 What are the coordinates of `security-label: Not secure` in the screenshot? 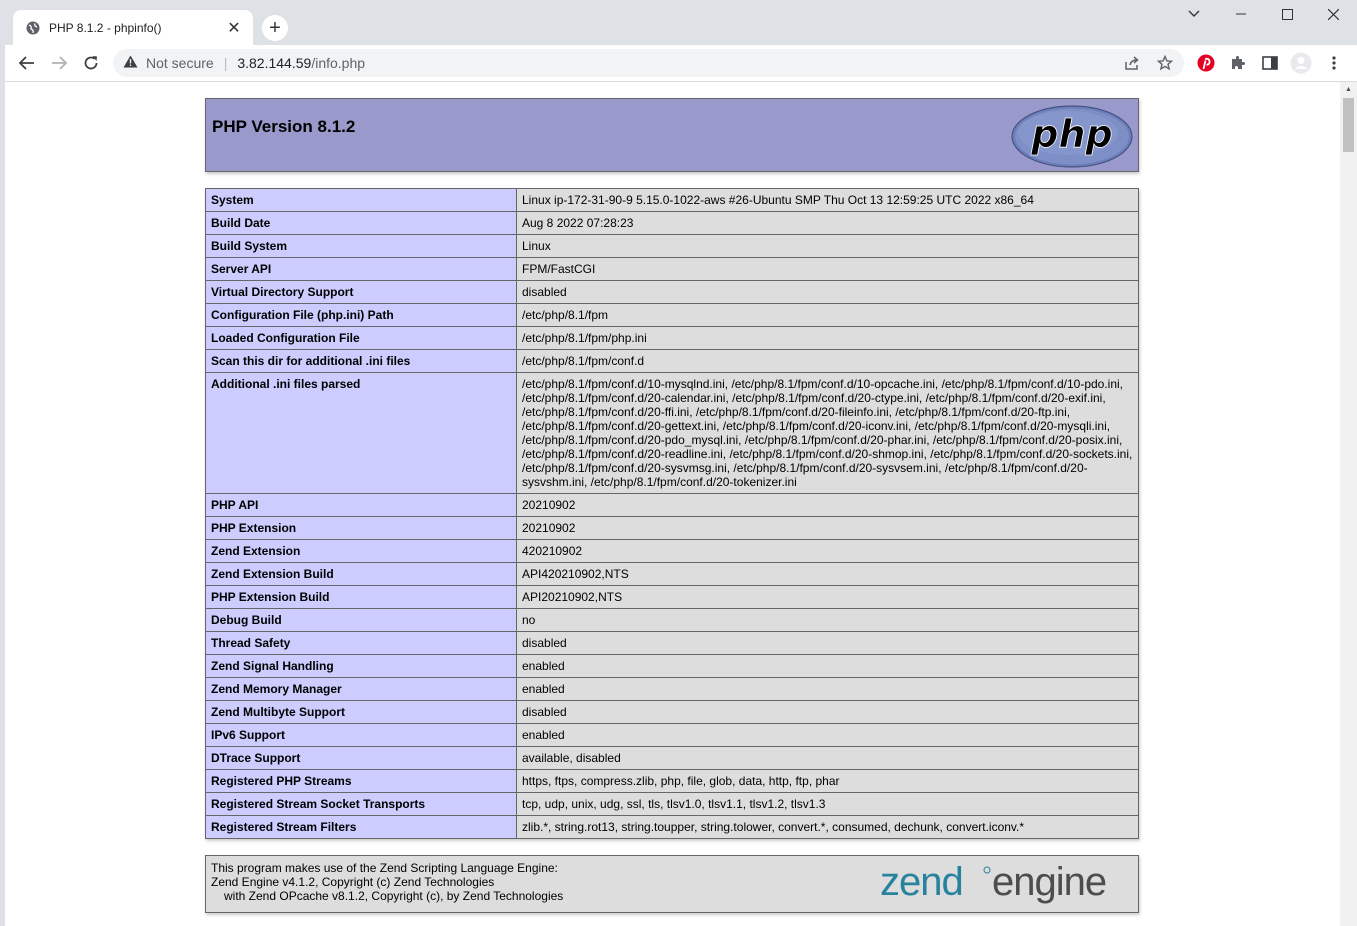 It's located at (180, 63).